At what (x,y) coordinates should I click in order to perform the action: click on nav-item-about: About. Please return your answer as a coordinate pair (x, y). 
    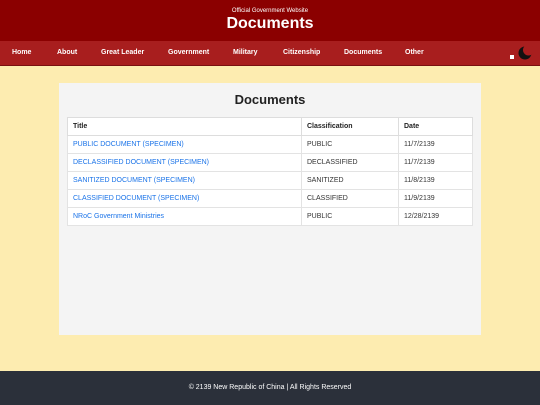
    Looking at the image, I should click on (67, 53).